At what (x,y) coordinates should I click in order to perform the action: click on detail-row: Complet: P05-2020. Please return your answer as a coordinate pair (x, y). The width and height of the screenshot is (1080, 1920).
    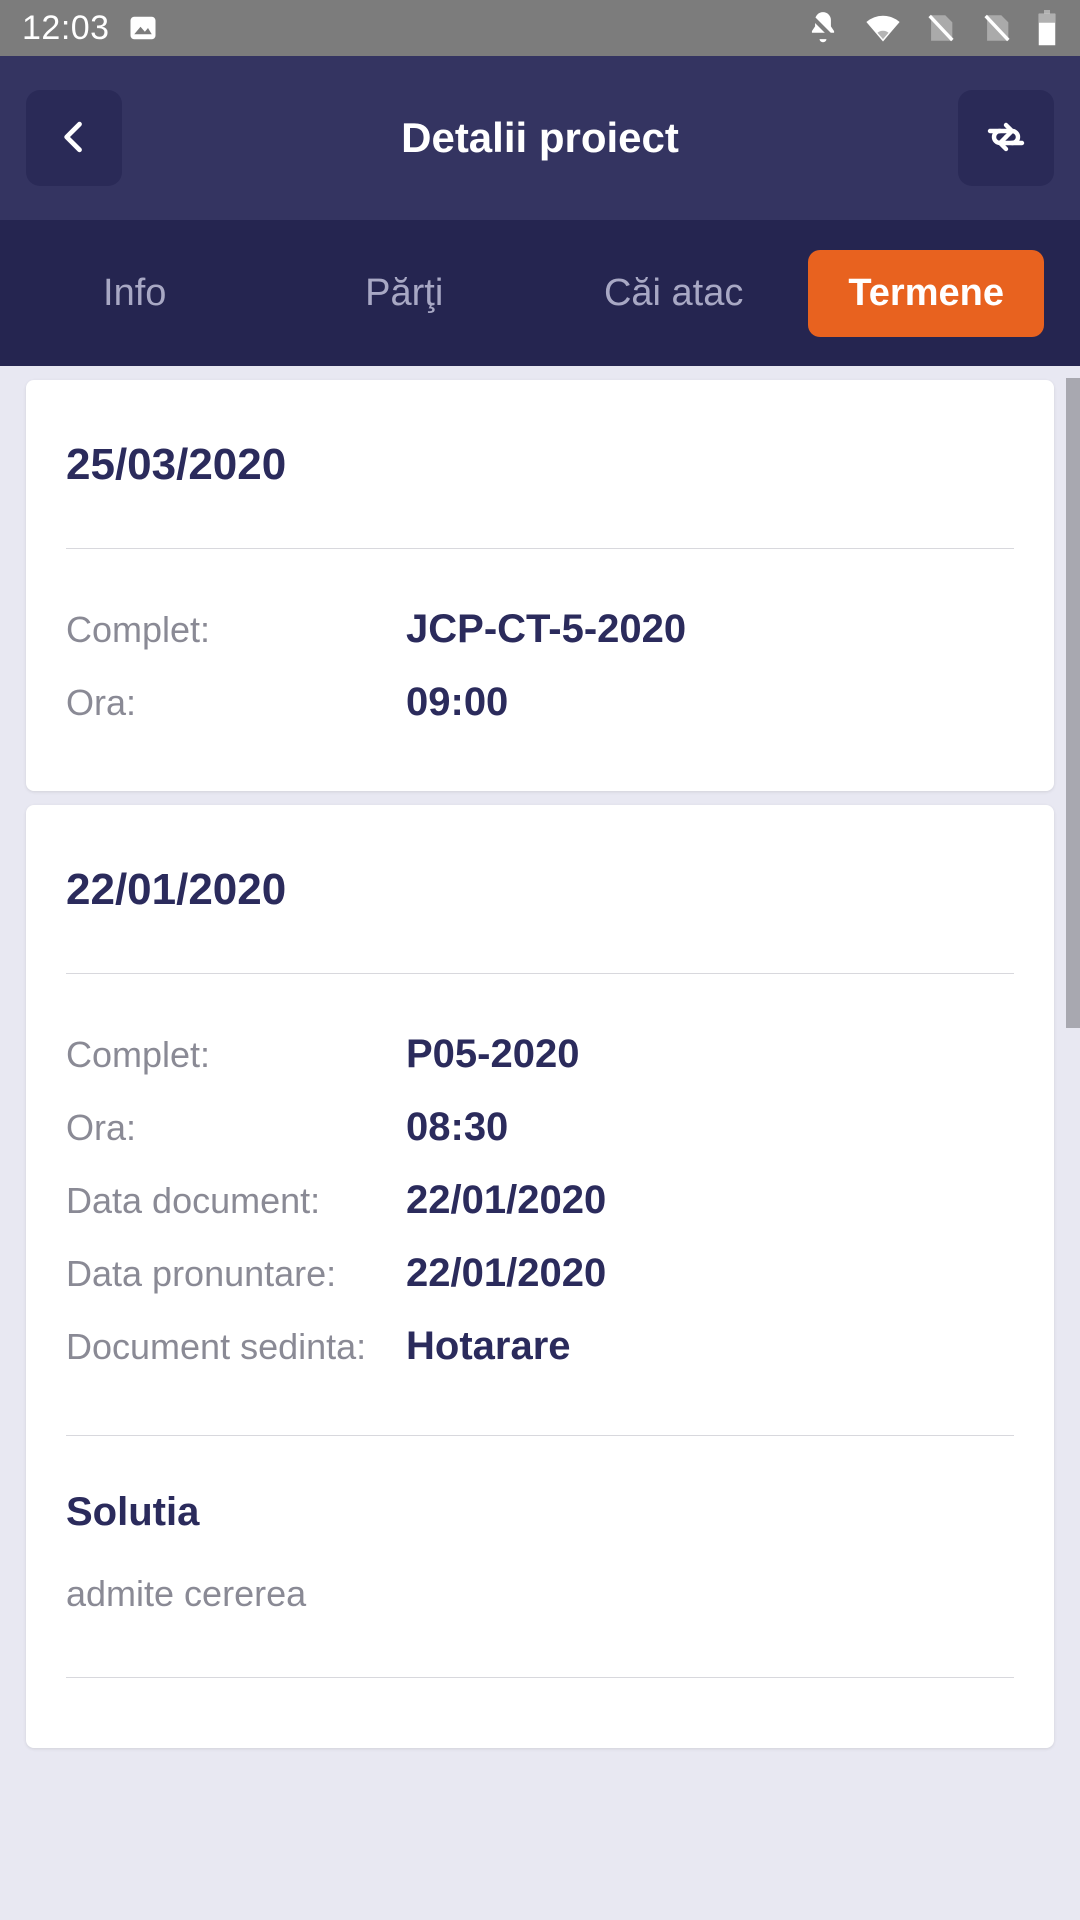
    Looking at the image, I should click on (540, 1054).